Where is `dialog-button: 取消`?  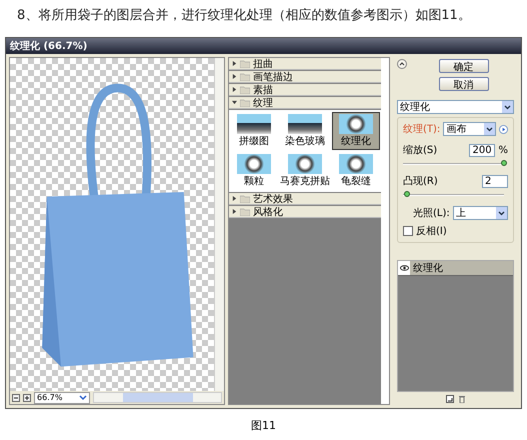 dialog-button: 取消 is located at coordinates (463, 84).